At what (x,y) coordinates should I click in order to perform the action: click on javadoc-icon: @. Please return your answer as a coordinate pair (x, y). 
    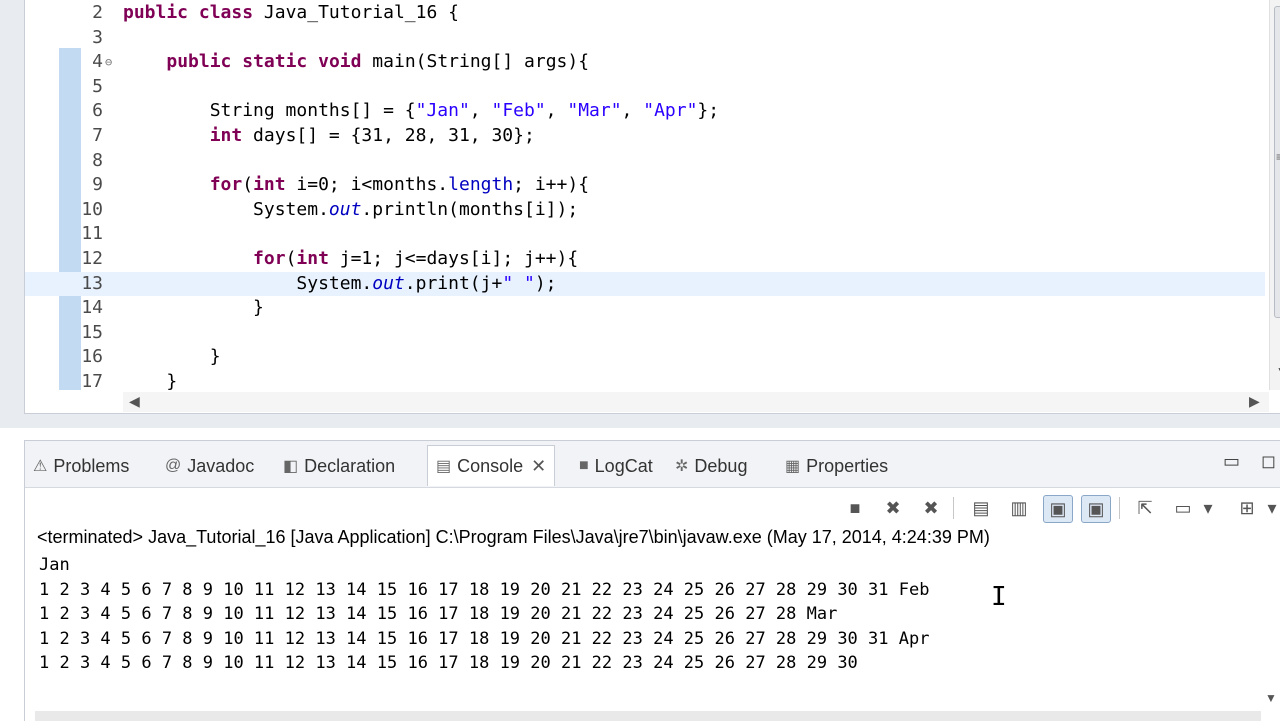
    Looking at the image, I should click on (173, 465).